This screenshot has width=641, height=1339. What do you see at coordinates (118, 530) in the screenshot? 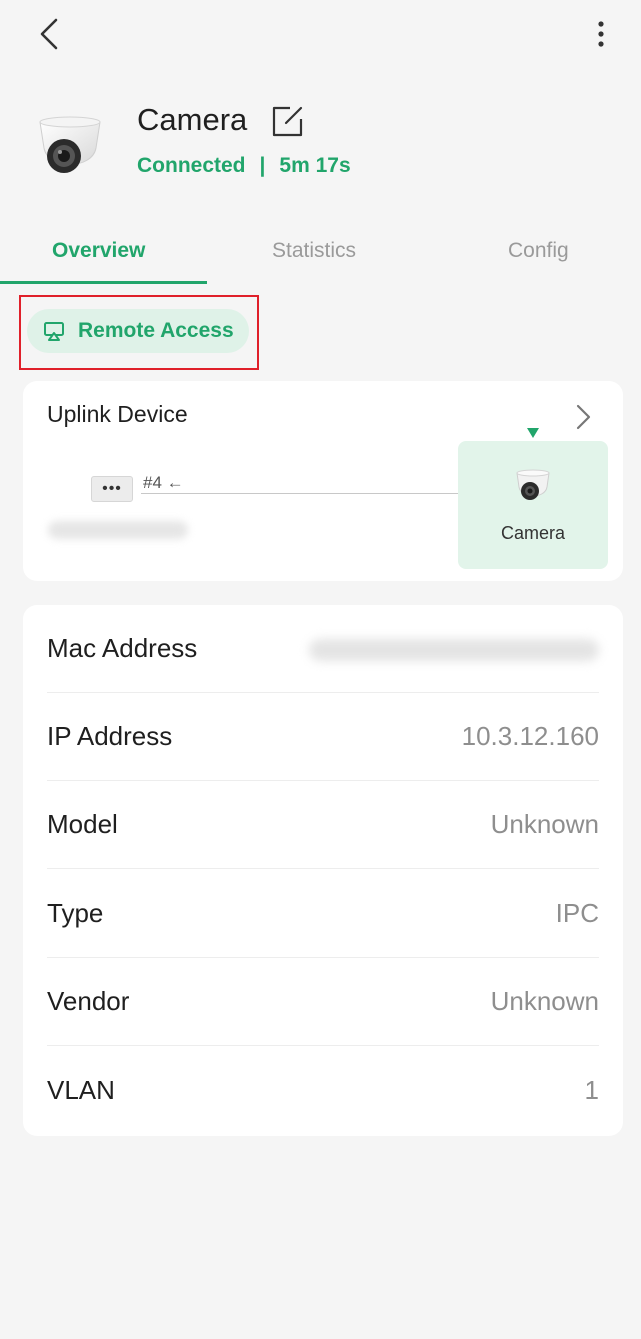
I see `uplink-device-name-redacted` at bounding box center [118, 530].